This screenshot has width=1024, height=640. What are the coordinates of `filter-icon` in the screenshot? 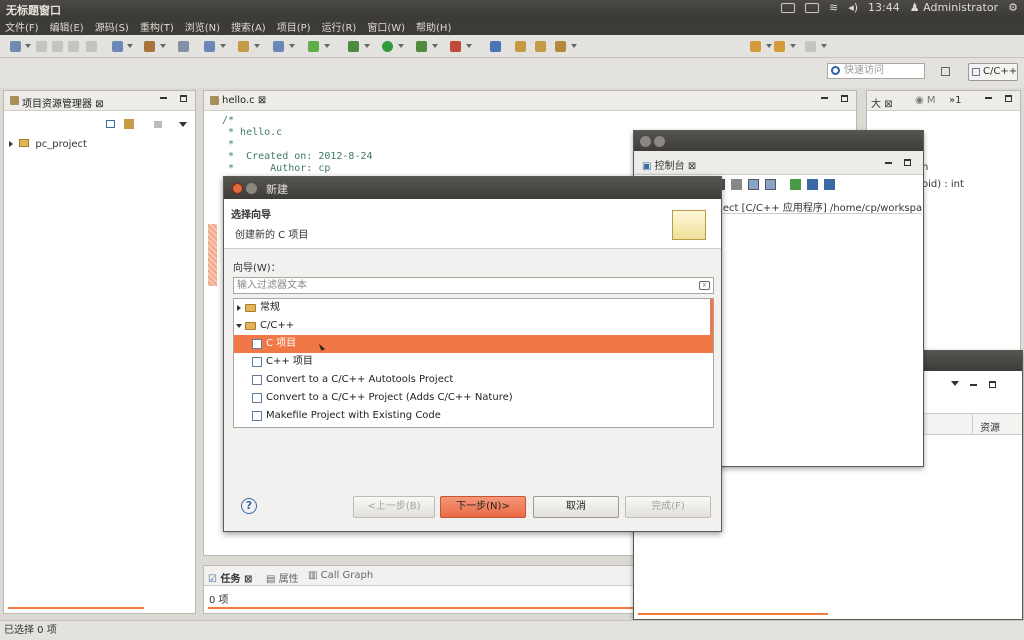 It's located at (158, 124).